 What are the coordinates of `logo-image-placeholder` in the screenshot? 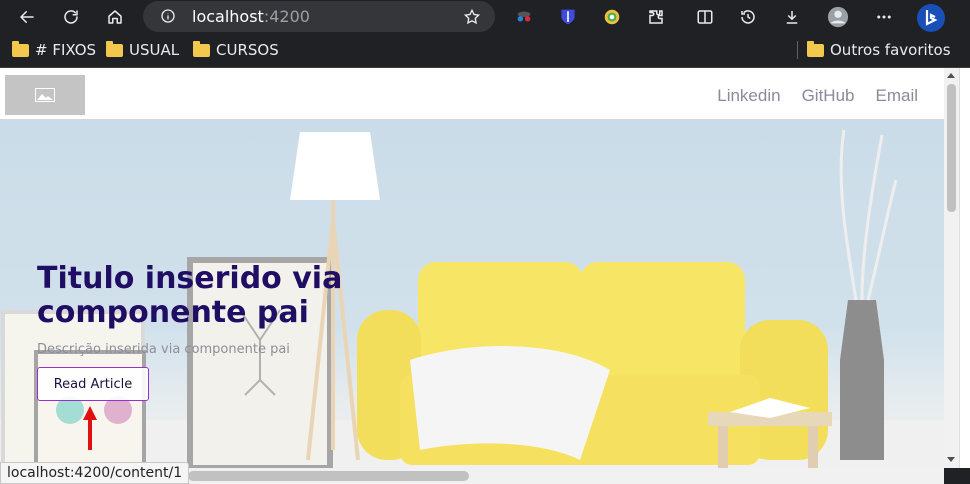 It's located at (45, 95).